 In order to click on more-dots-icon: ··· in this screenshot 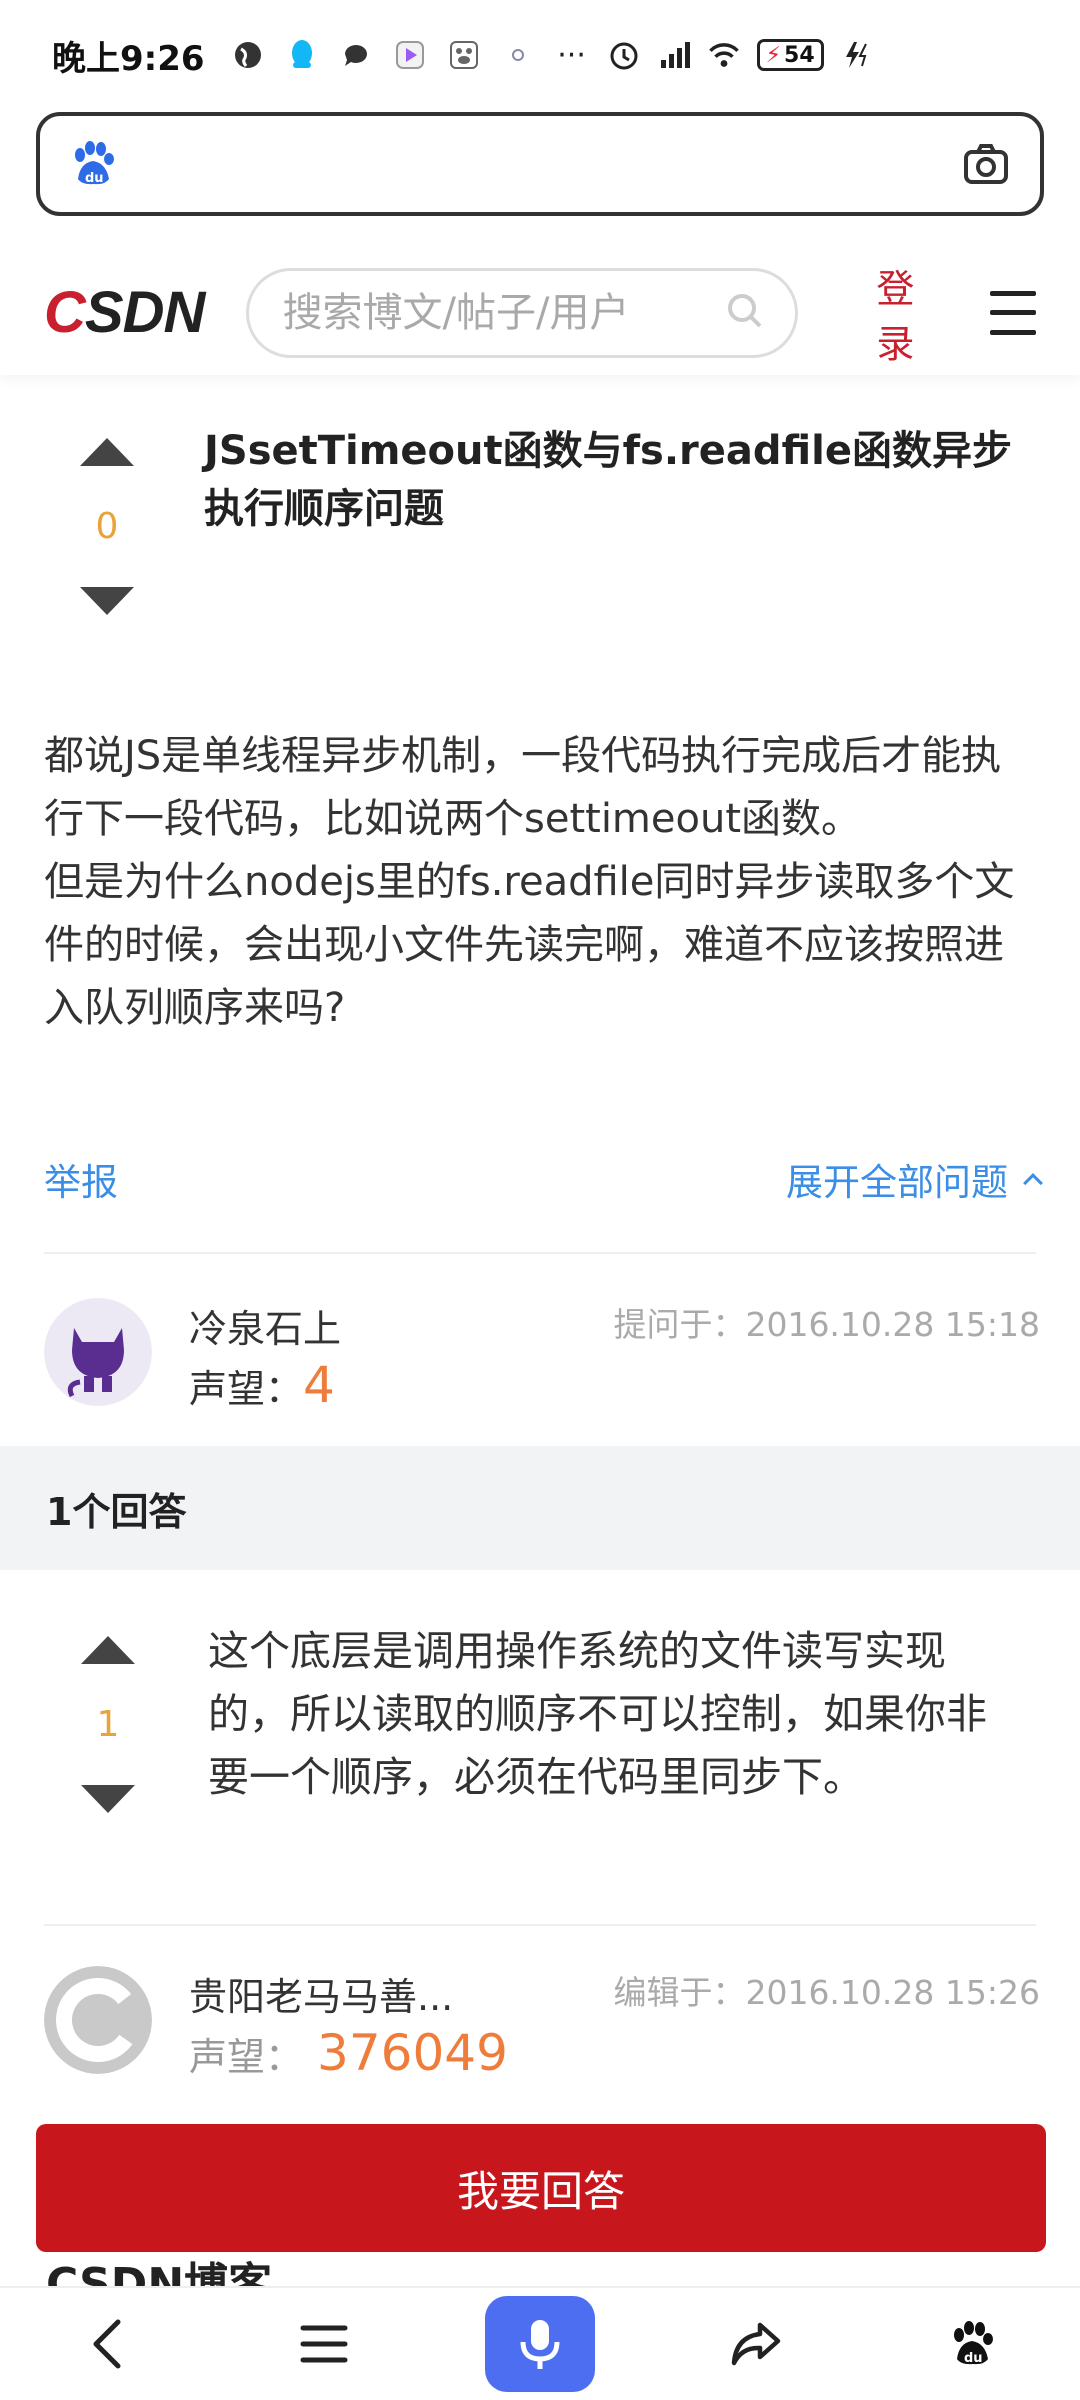, I will do `click(571, 55)`.